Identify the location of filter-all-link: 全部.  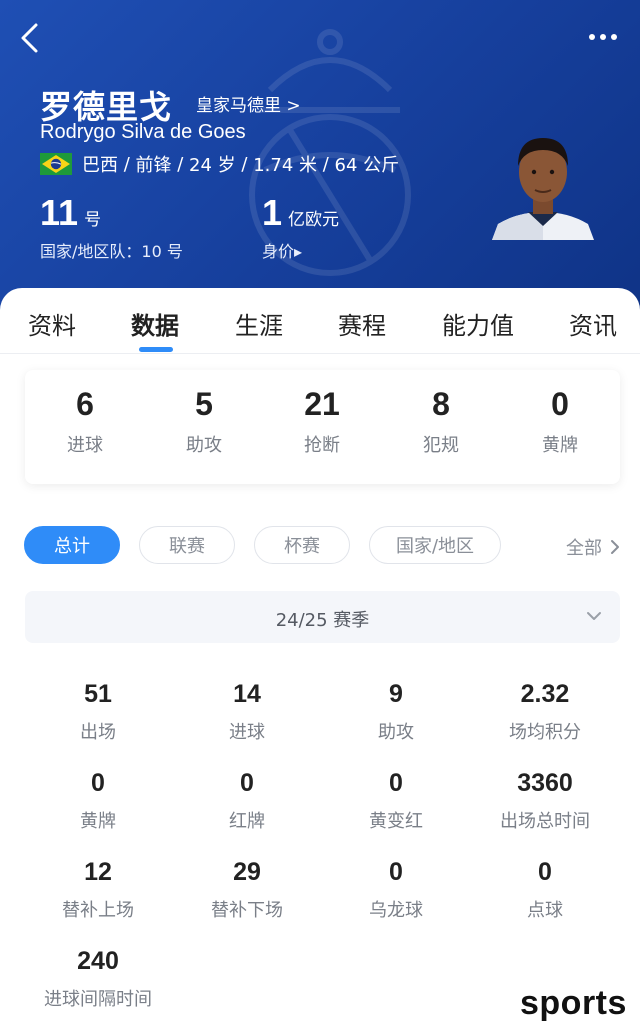
(594, 547).